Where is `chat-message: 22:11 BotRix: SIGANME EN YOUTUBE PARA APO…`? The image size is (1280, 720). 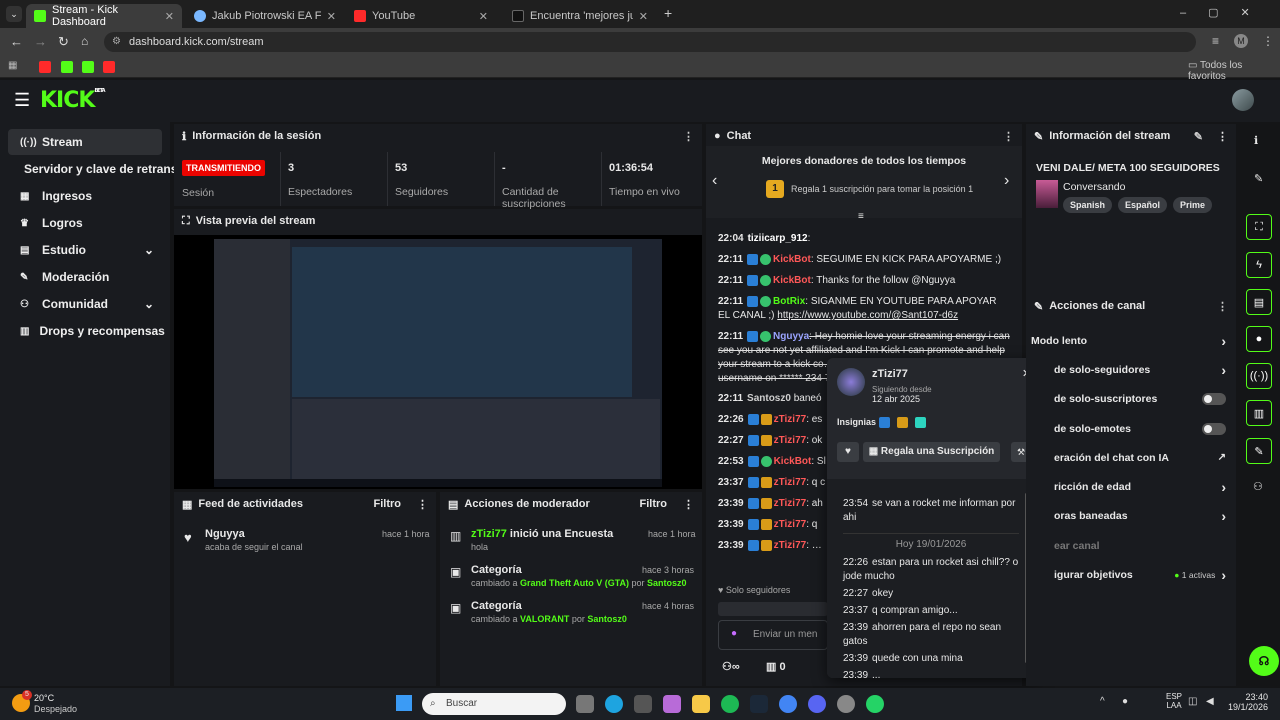
chat-message: 22:11 BotRix: SIGANME EN YOUTUBE PARA APO… is located at coordinates (864, 309).